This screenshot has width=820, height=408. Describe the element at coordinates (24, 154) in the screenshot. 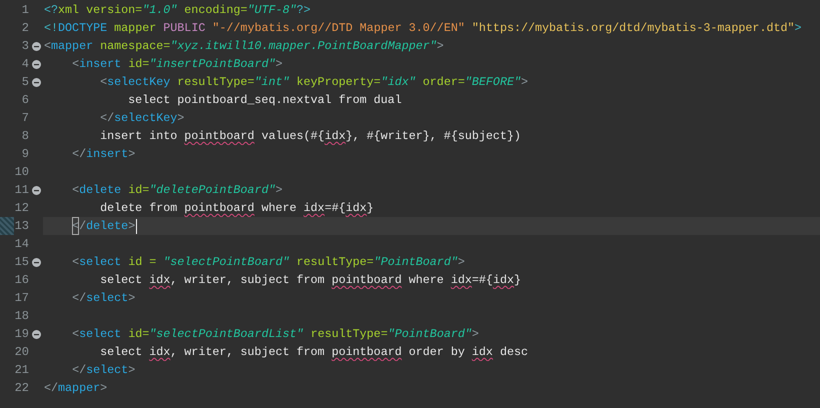

I see `line-number: 9` at that location.